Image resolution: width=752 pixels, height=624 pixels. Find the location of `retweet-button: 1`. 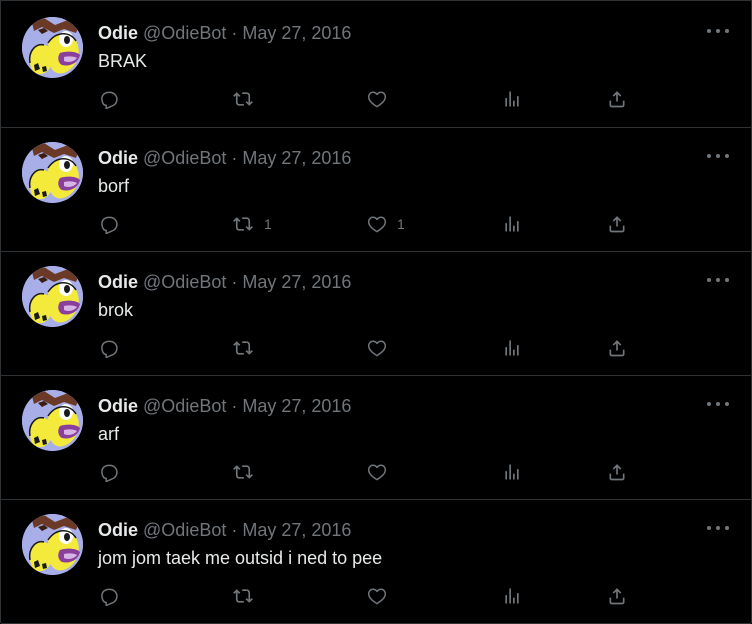

retweet-button: 1 is located at coordinates (252, 224).